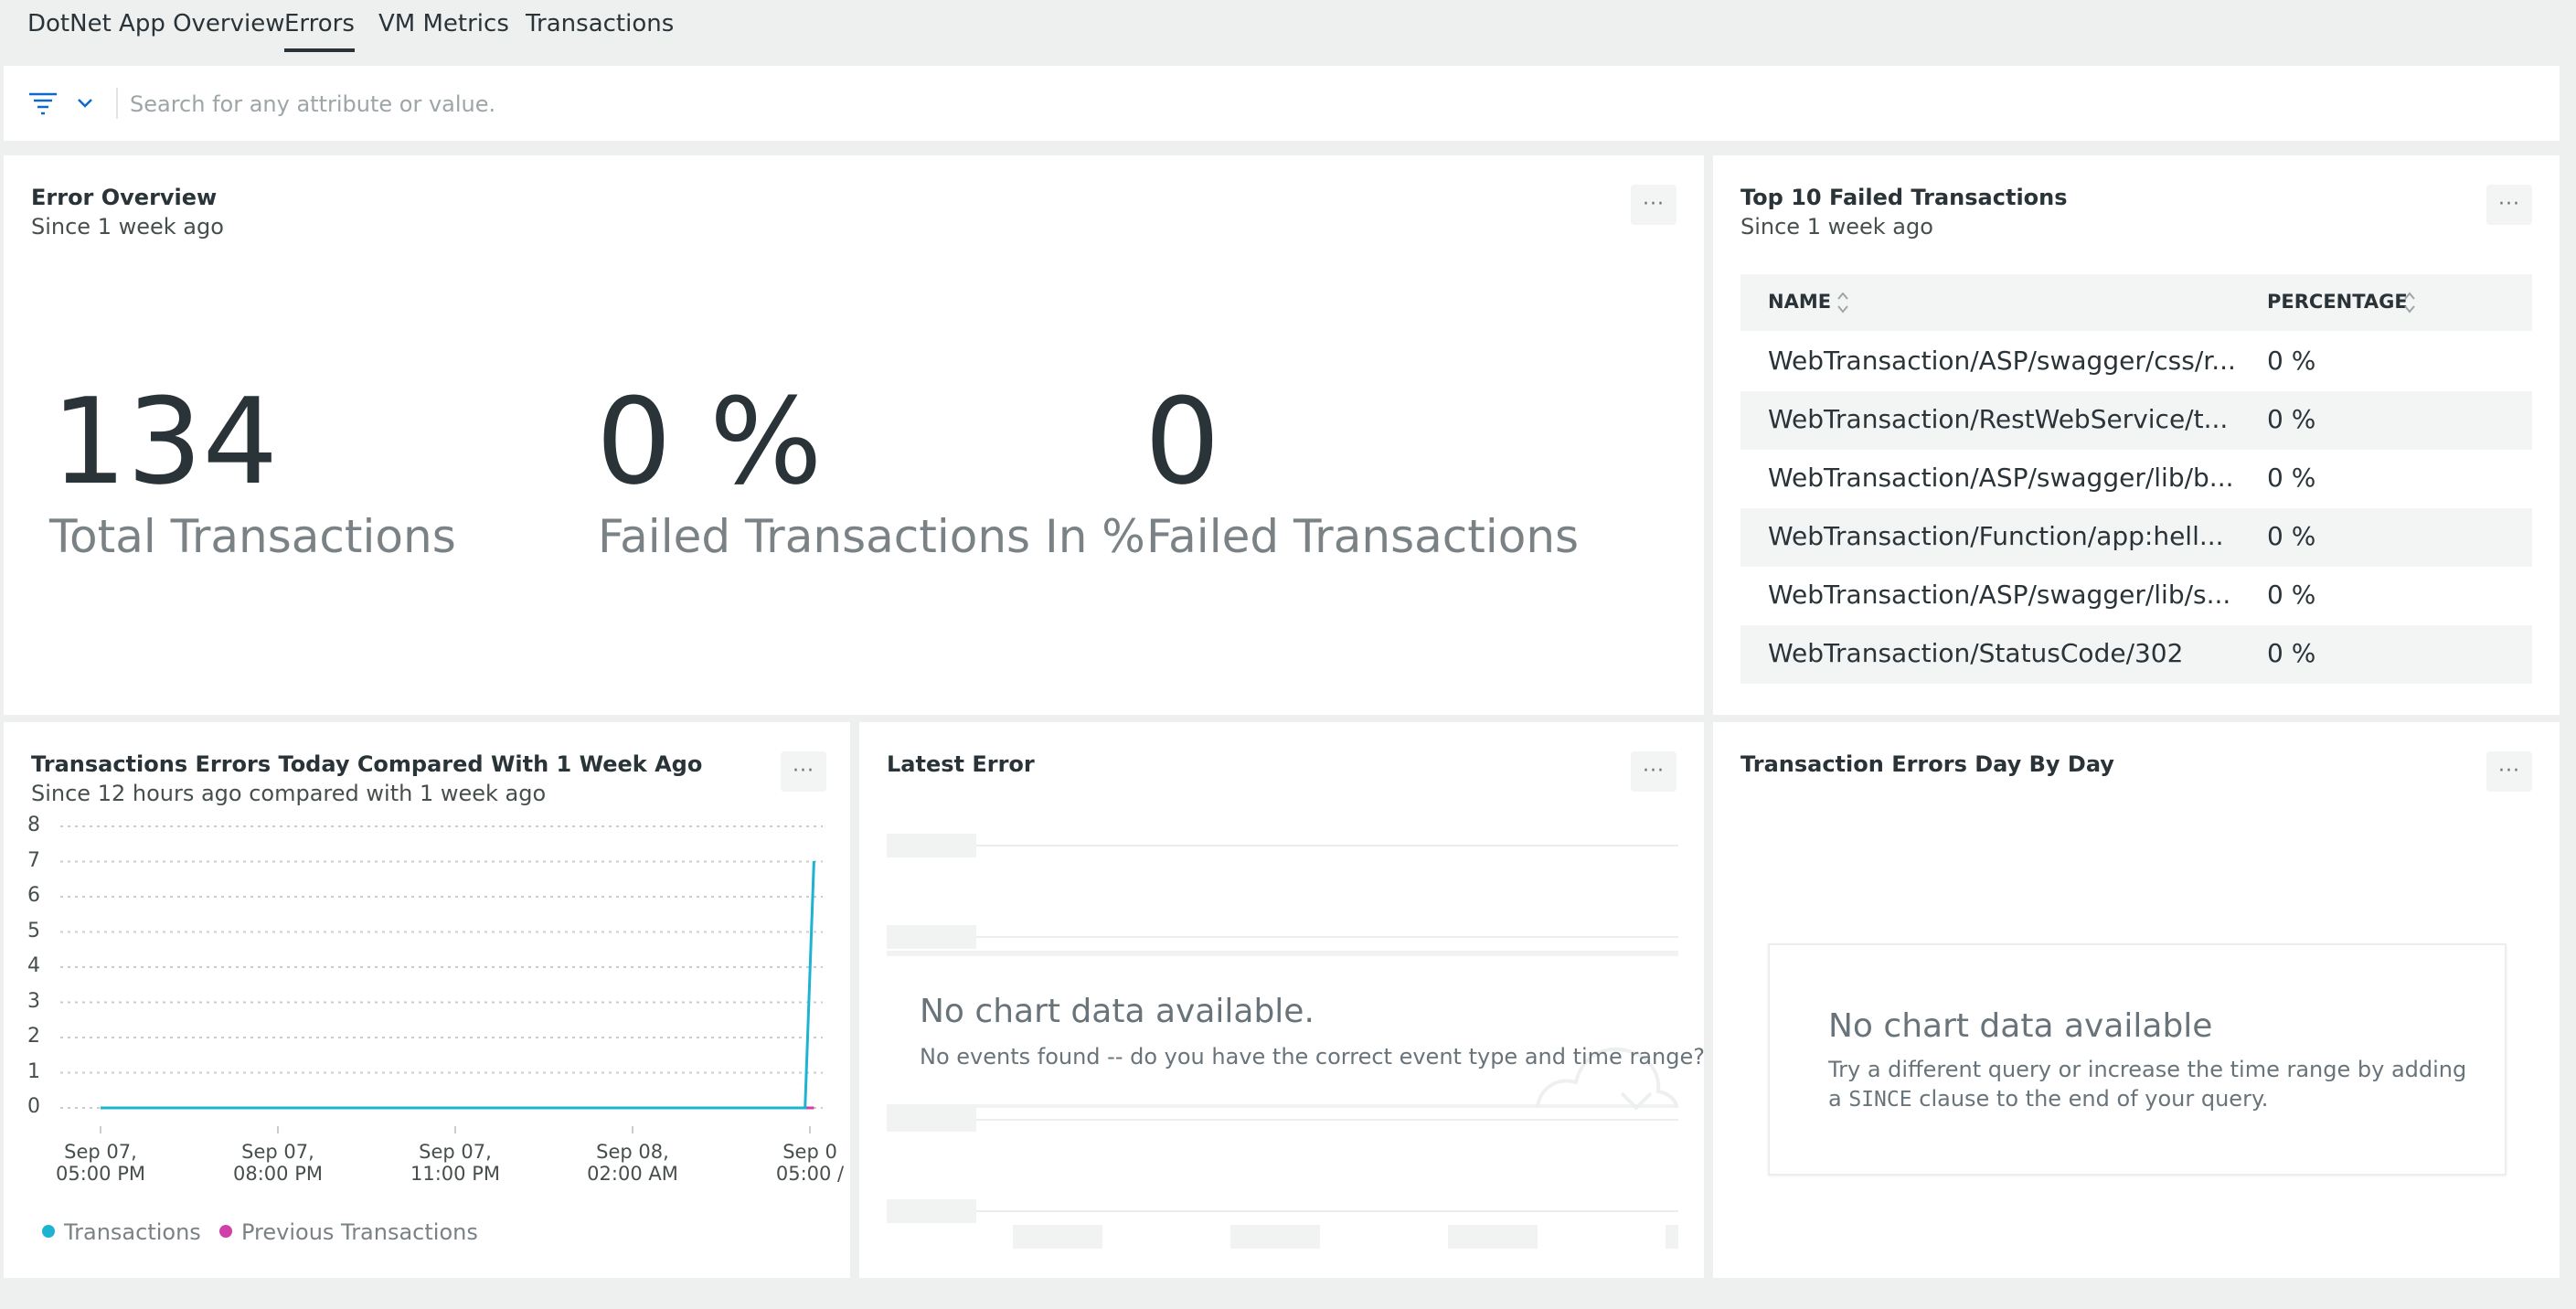 The image size is (2576, 1309). What do you see at coordinates (455, 1163) in the screenshot?
I see `x-tick-label: Sep 07, 11:00 PM` at bounding box center [455, 1163].